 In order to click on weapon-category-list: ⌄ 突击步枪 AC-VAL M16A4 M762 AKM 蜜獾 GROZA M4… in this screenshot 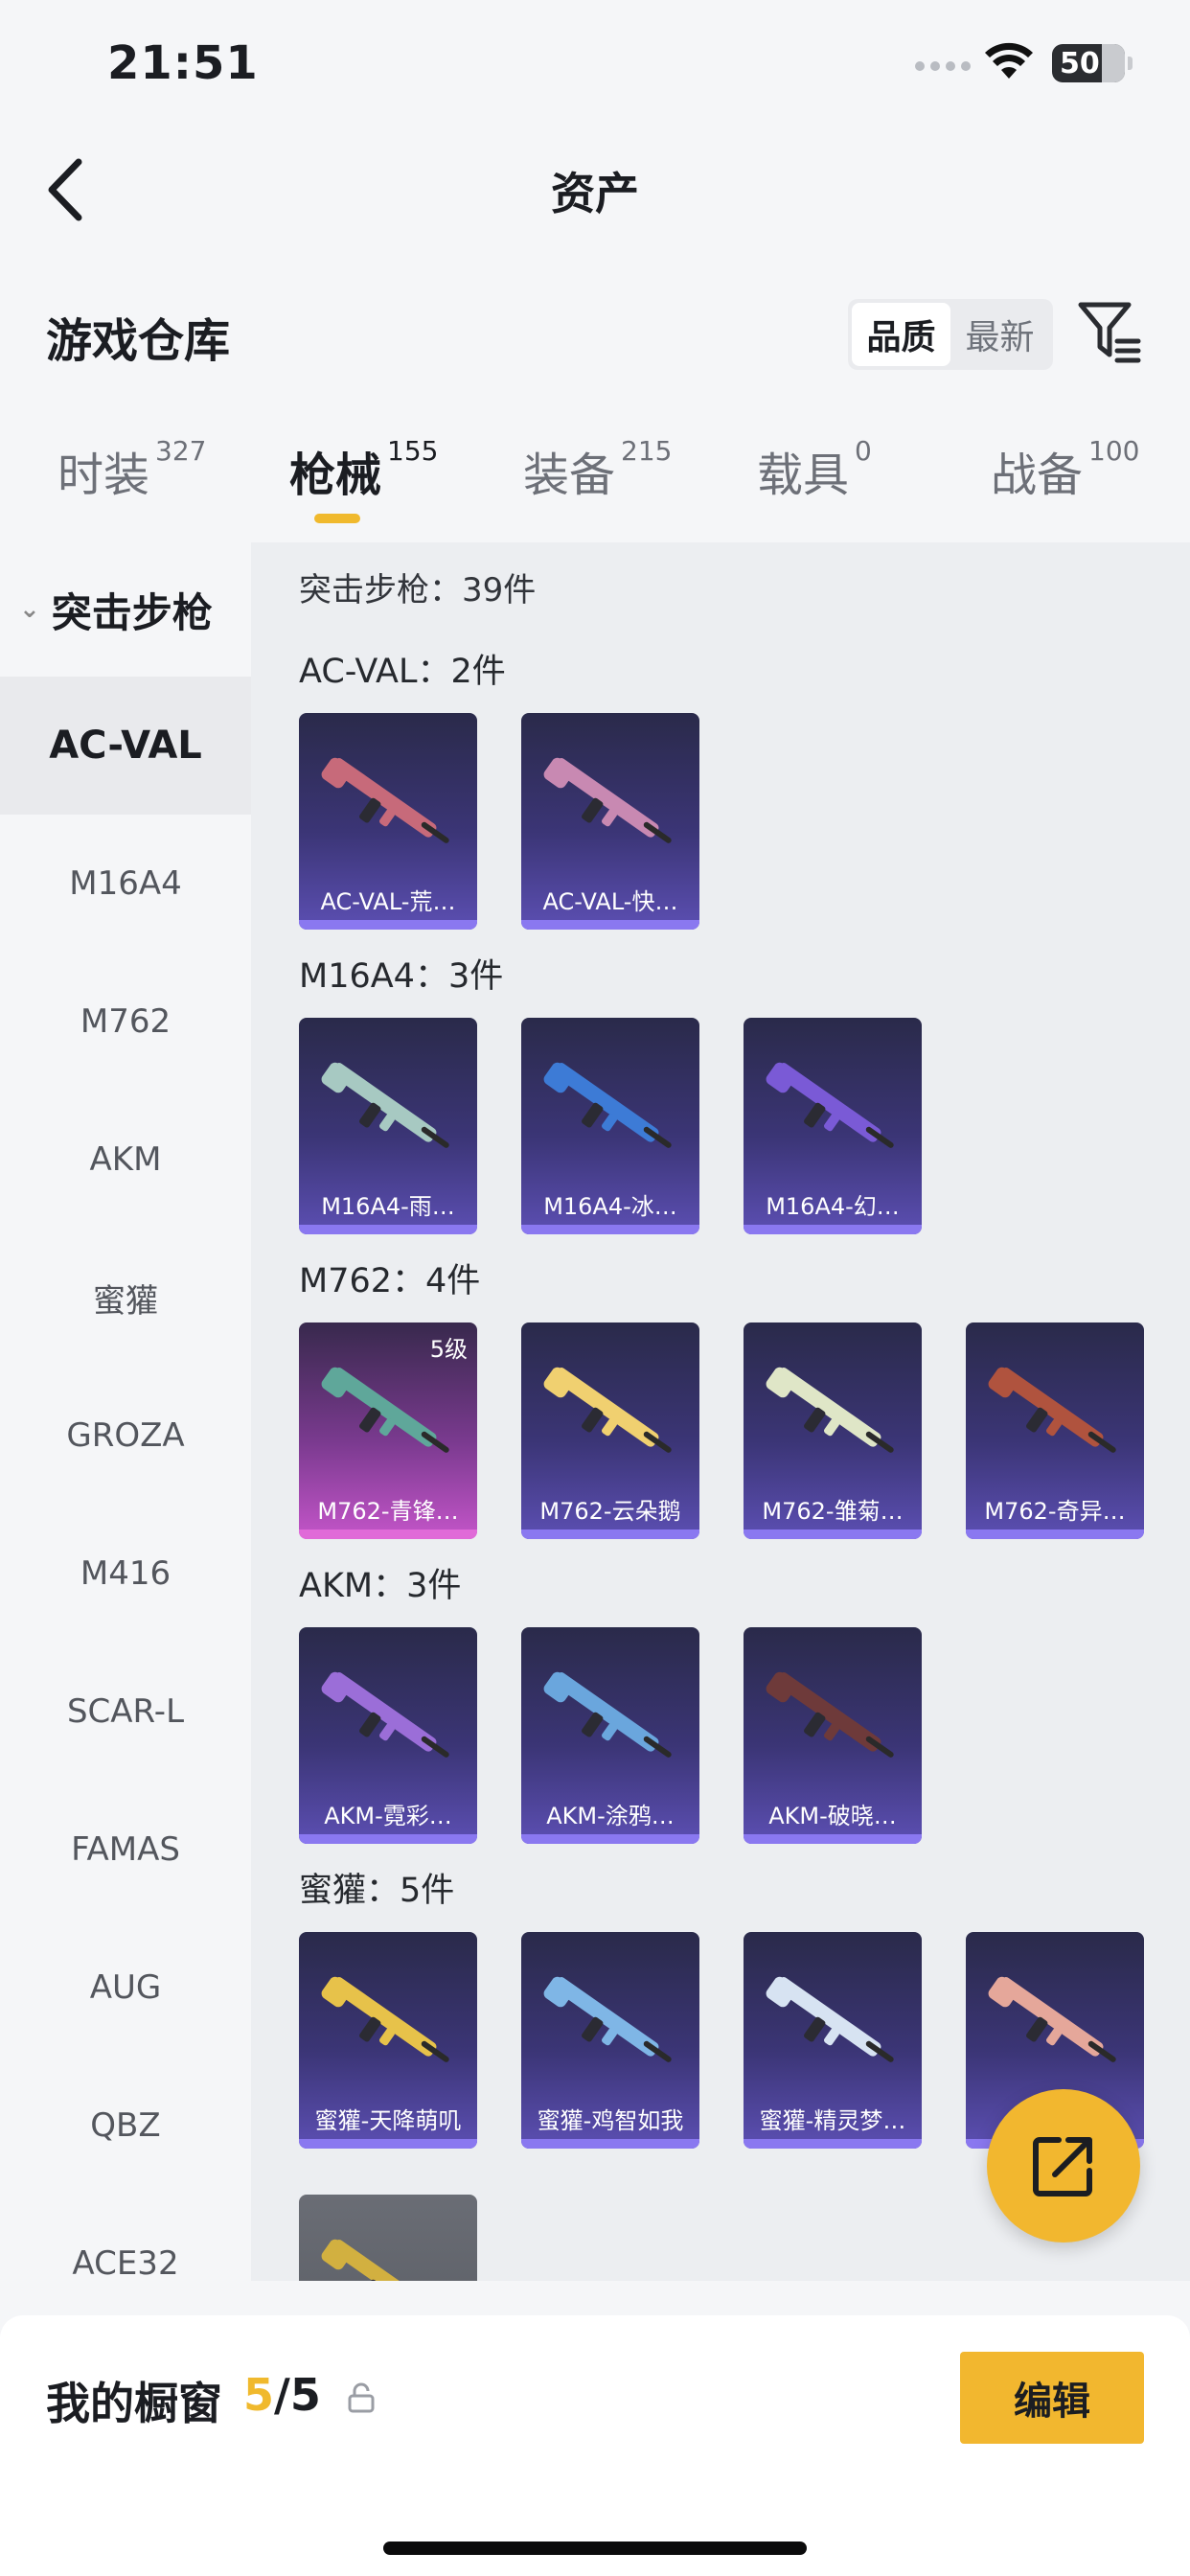, I will do `click(125, 1410)`.